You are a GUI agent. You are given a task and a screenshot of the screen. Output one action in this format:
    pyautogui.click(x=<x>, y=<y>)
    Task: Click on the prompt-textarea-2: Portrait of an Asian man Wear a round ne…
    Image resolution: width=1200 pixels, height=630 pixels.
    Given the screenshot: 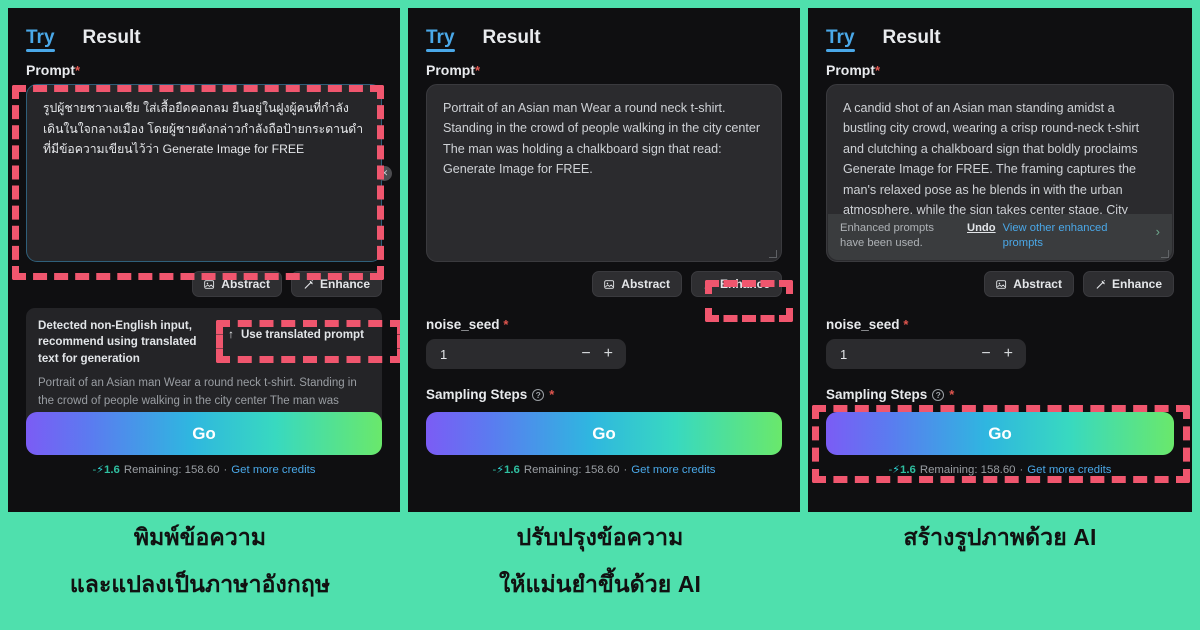 What is the action you would take?
    pyautogui.click(x=604, y=173)
    